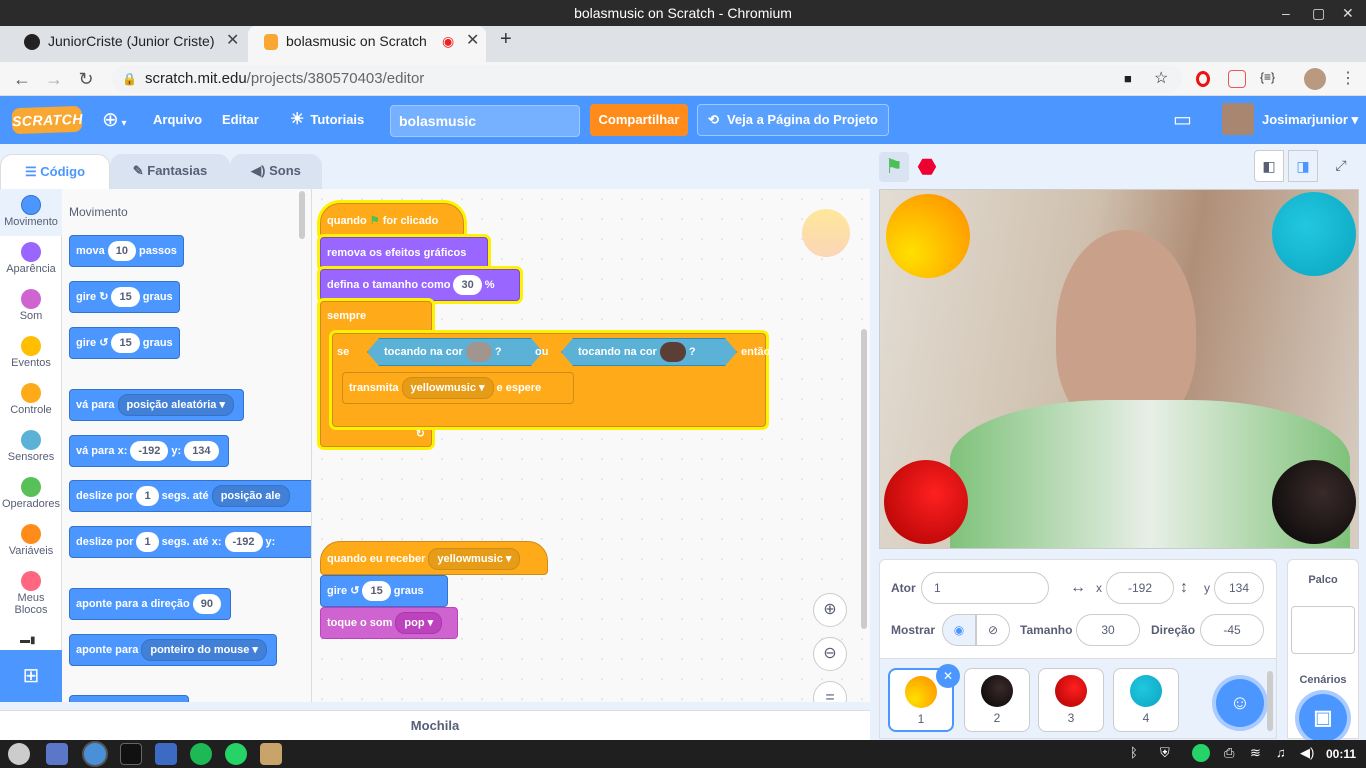 Image resolution: width=1366 pixels, height=768 pixels. What do you see at coordinates (31, 400) in the screenshot?
I see `category-control: Controle` at bounding box center [31, 400].